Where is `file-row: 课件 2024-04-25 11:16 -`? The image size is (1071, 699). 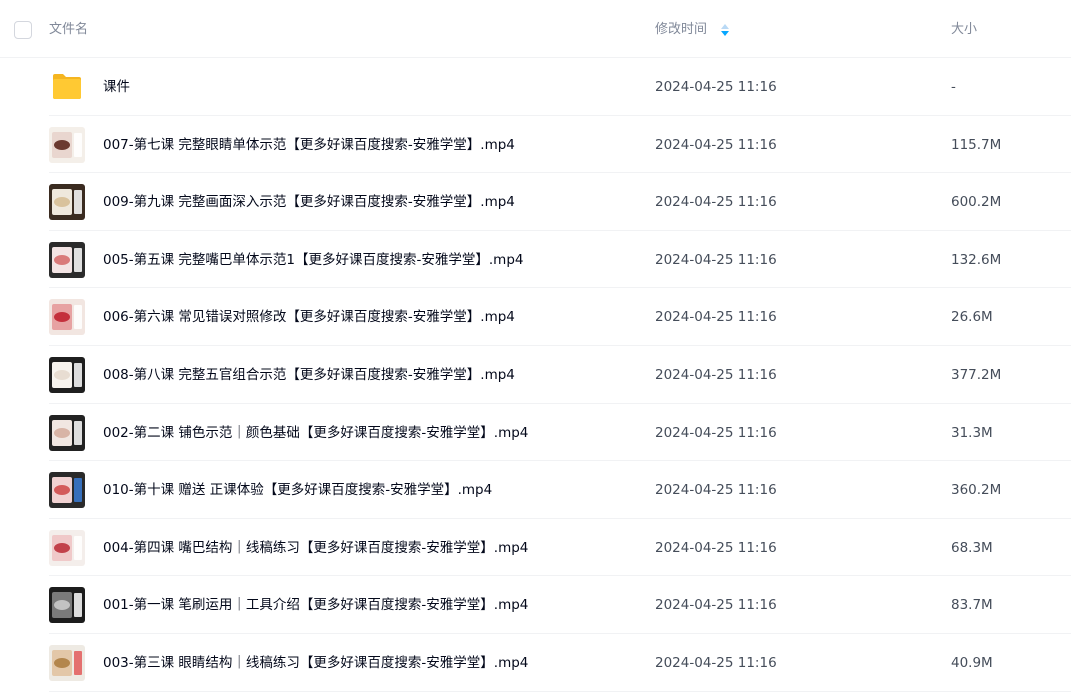
file-row: 课件 2024-04-25 11:16 - is located at coordinates (535, 87).